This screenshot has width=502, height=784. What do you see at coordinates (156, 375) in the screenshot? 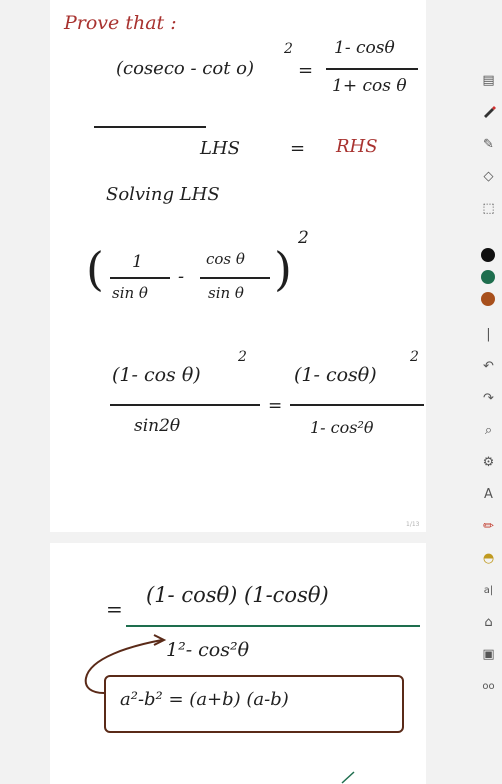
I see `step2-left-num: (1- cos θ)` at bounding box center [156, 375].